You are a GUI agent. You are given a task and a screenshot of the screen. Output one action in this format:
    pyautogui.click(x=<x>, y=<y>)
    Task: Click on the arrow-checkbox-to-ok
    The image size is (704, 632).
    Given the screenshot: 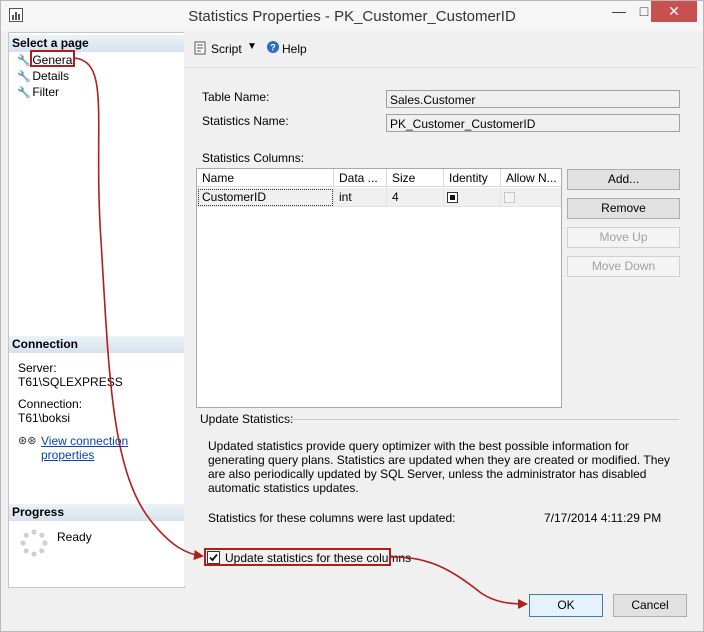 What is the action you would take?
    pyautogui.click(x=459, y=582)
    